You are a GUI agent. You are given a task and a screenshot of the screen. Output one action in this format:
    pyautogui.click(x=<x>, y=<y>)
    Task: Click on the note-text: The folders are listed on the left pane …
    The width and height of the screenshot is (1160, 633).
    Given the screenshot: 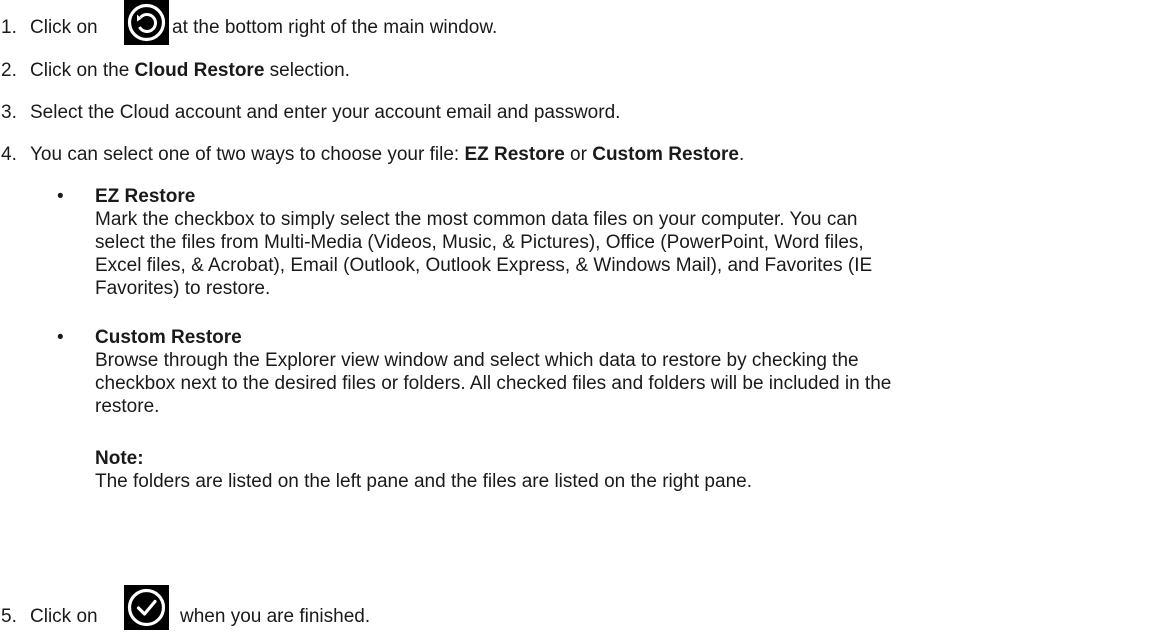 What is the action you would take?
    pyautogui.click(x=423, y=481)
    